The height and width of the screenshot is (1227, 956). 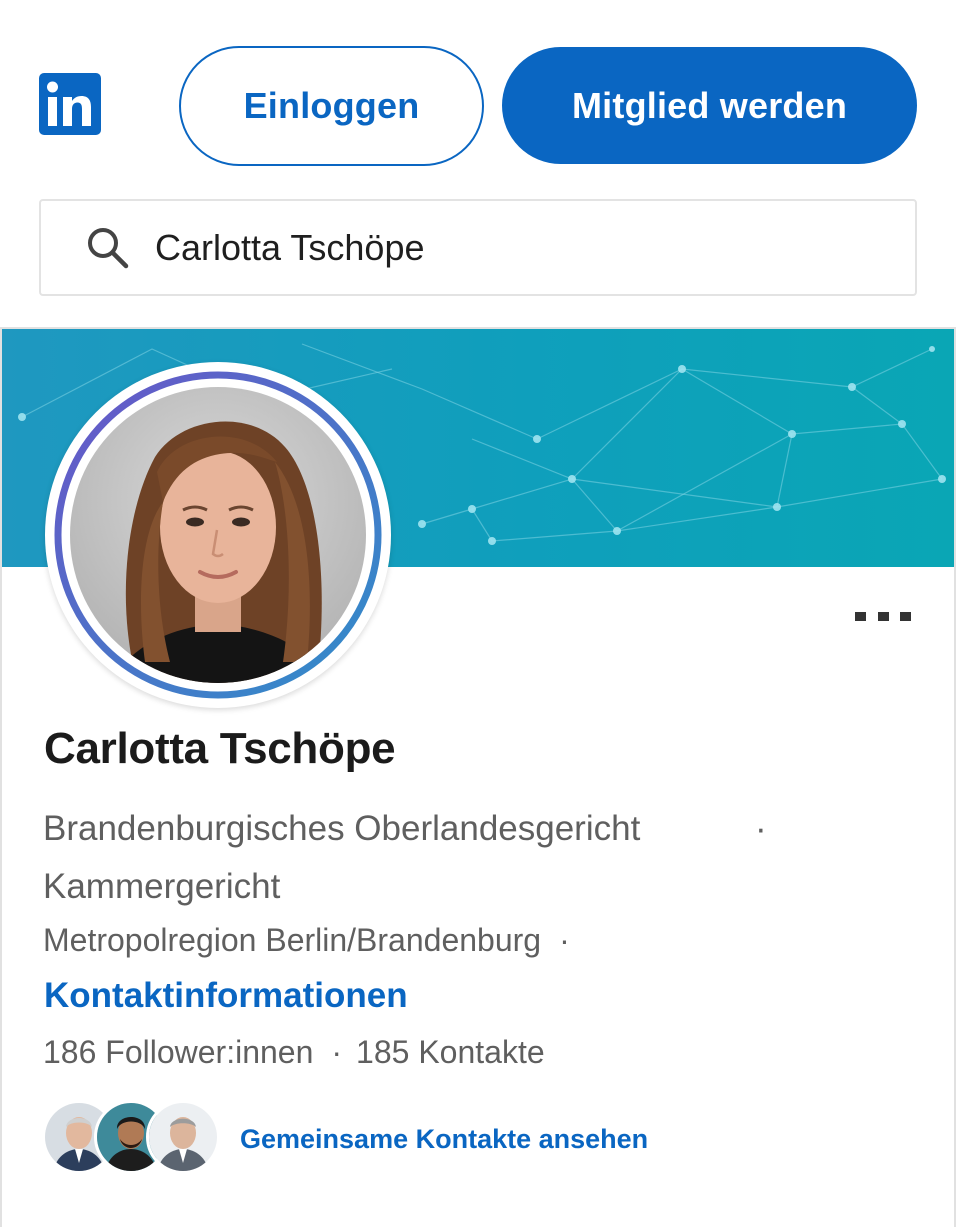 I want to click on connections-count: 185 Kontakte, so click(x=450, y=1052).